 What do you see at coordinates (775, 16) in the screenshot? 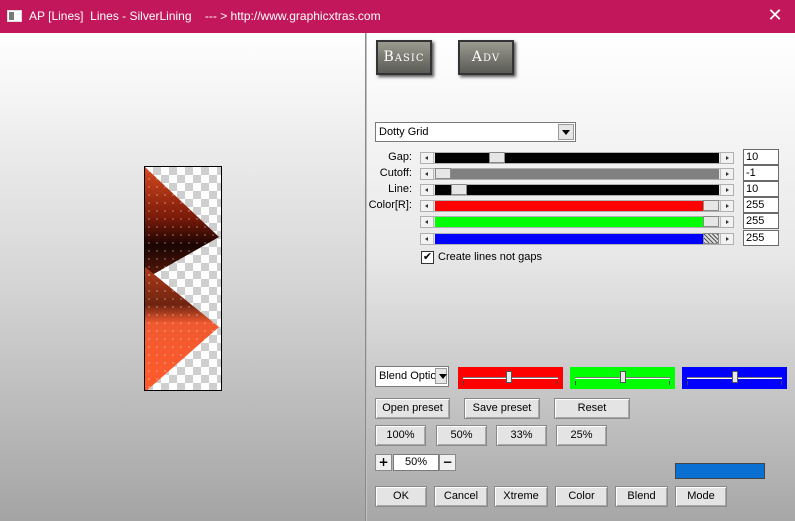
I see `close-icon: ✕` at bounding box center [775, 16].